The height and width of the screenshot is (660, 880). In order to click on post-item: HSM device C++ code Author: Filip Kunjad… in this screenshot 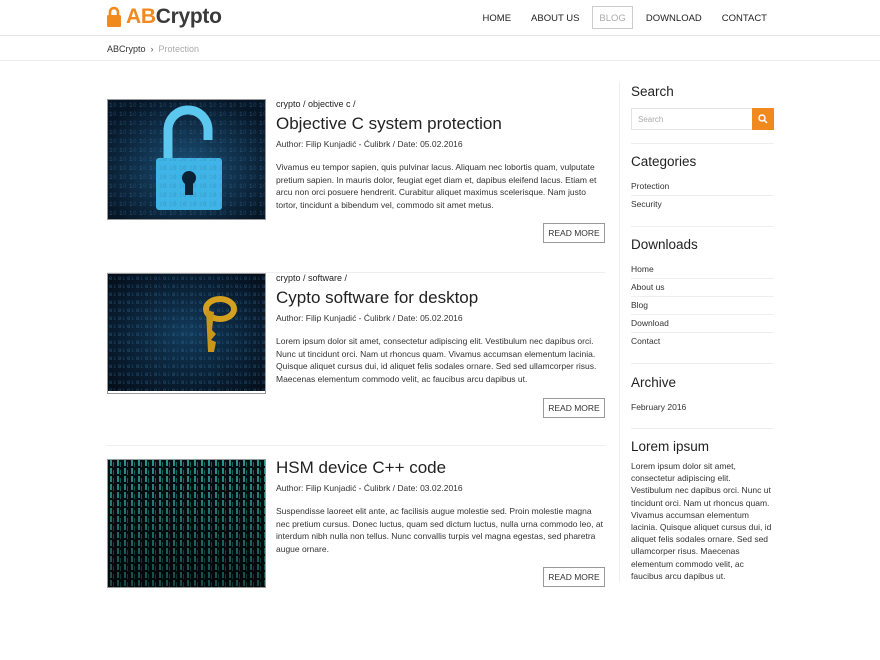, I will do `click(356, 531)`.